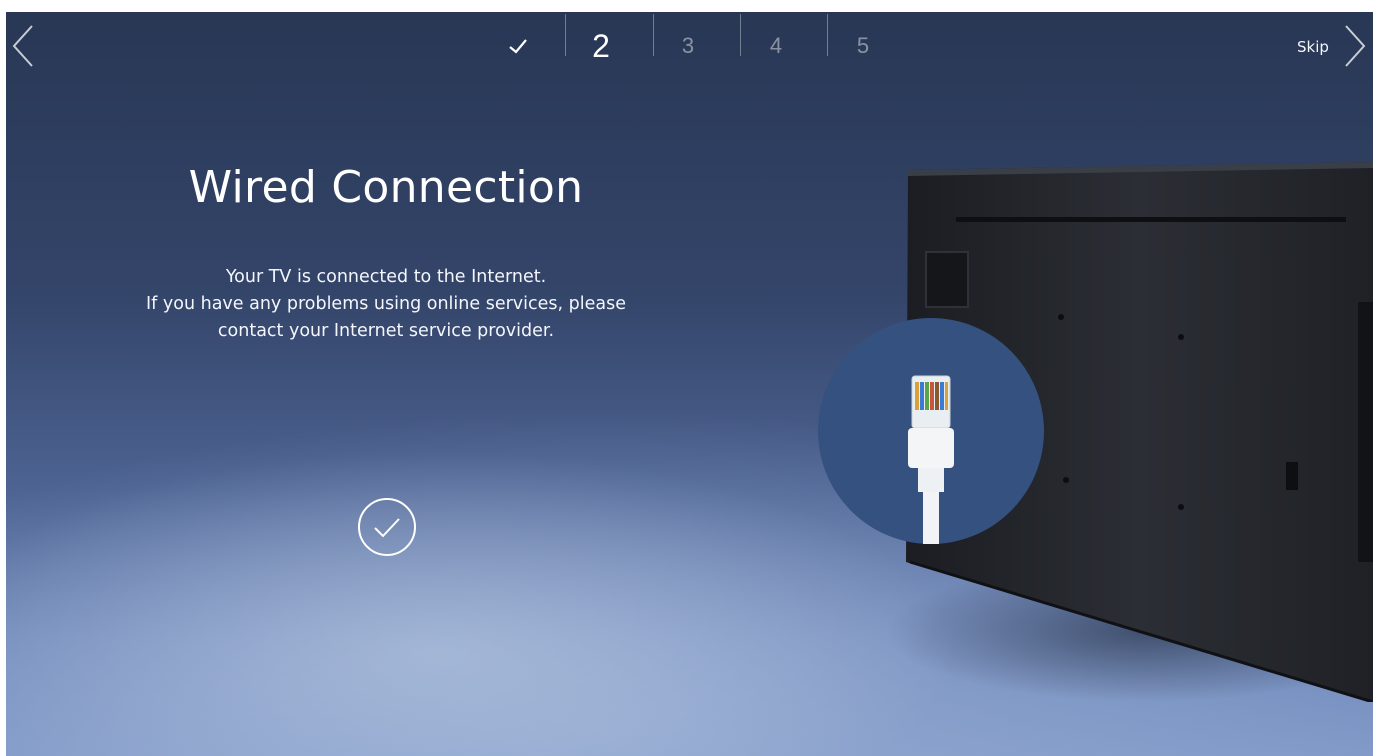 This screenshot has width=1373, height=756. I want to click on step-4: 4, so click(776, 45).